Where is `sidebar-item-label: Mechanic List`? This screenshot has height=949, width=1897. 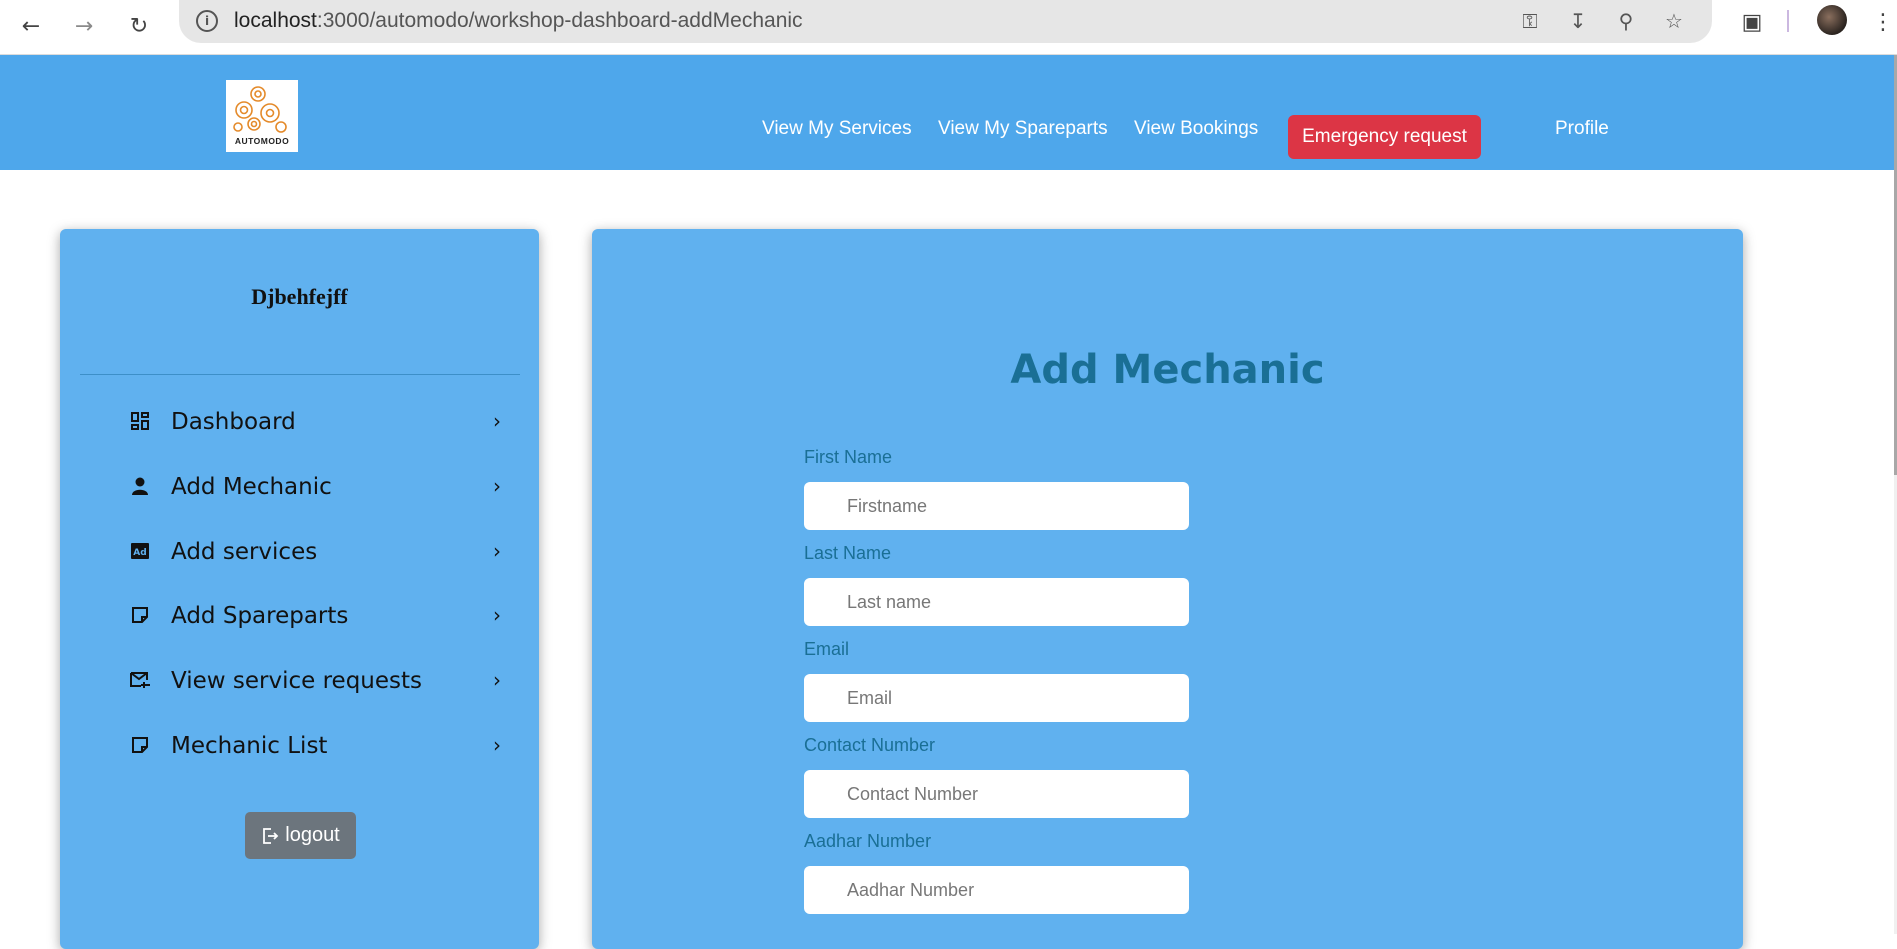
sidebar-item-label: Mechanic List is located at coordinates (249, 746).